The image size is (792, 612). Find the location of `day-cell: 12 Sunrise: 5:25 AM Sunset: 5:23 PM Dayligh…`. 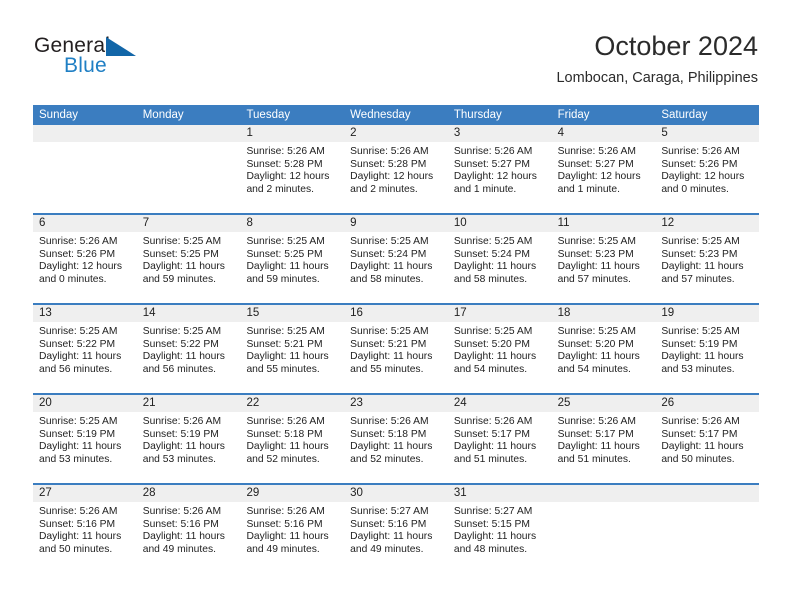

day-cell: 12 Sunrise: 5:25 AM Sunset: 5:23 PM Dayligh… is located at coordinates (707, 259).